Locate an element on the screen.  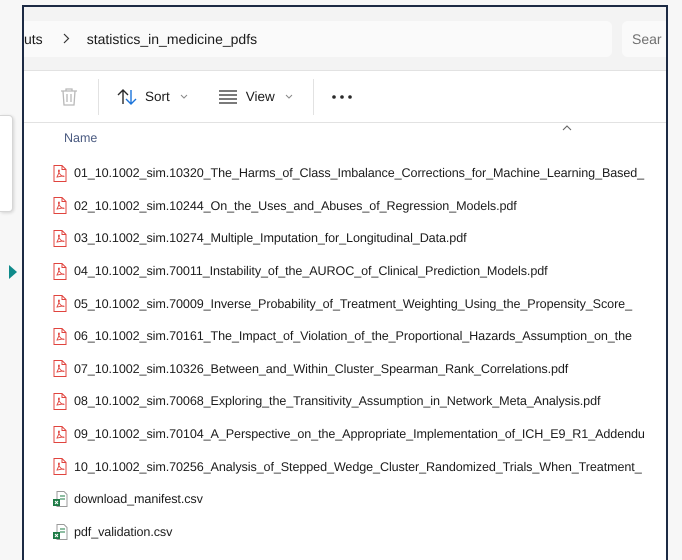
list-view-icon is located at coordinates (228, 97).